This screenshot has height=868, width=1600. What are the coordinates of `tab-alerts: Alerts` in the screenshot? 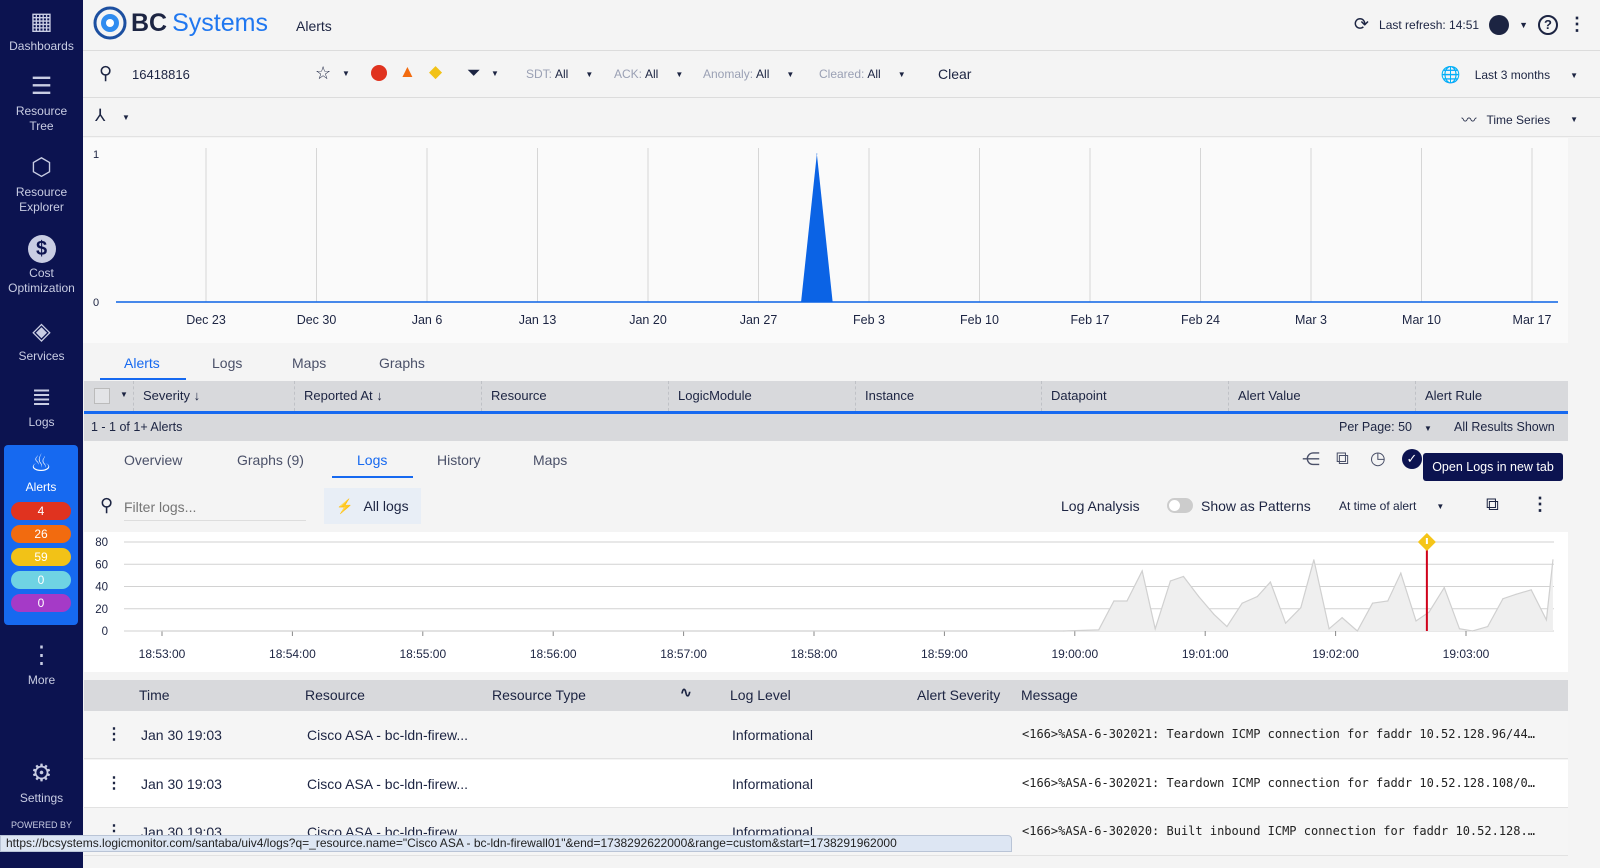 It's located at (142, 363).